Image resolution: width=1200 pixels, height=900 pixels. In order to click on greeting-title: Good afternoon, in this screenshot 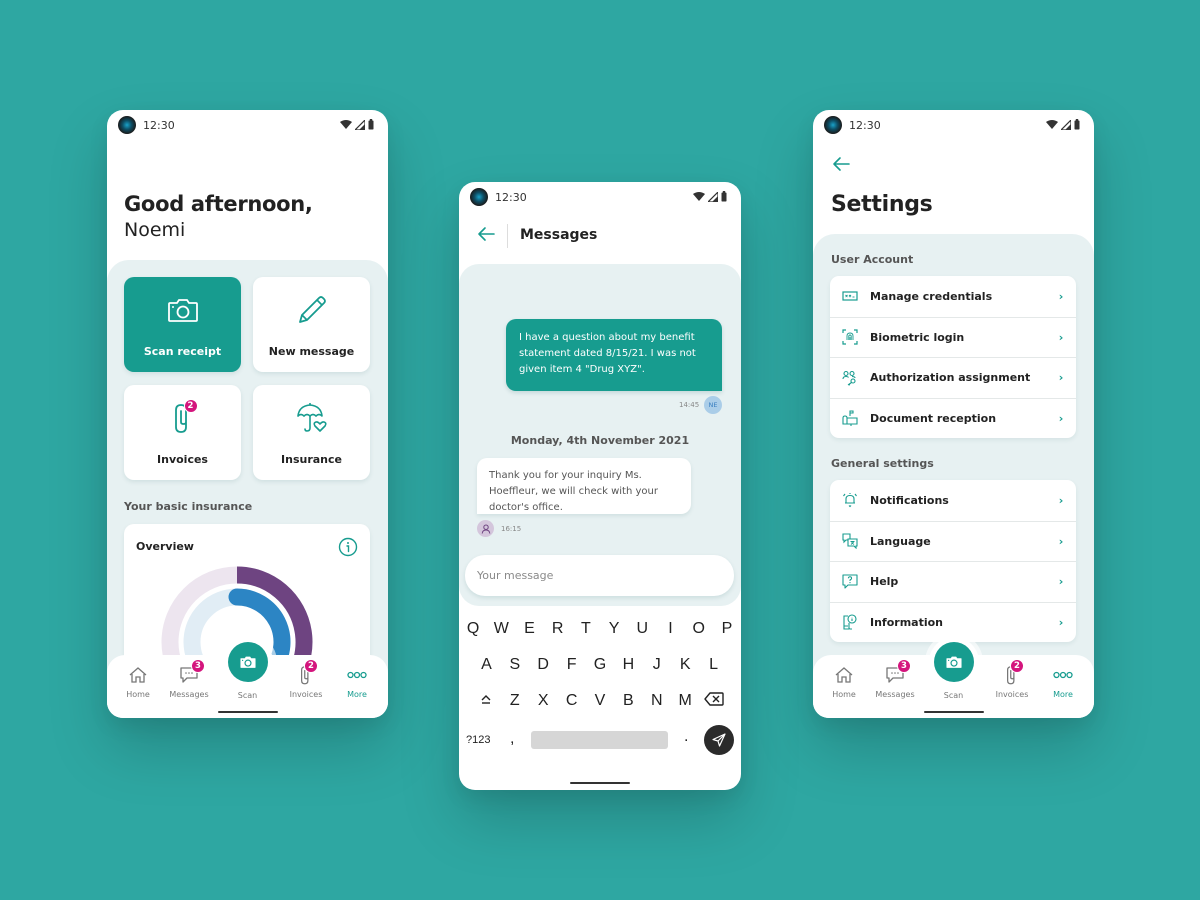, I will do `click(218, 204)`.